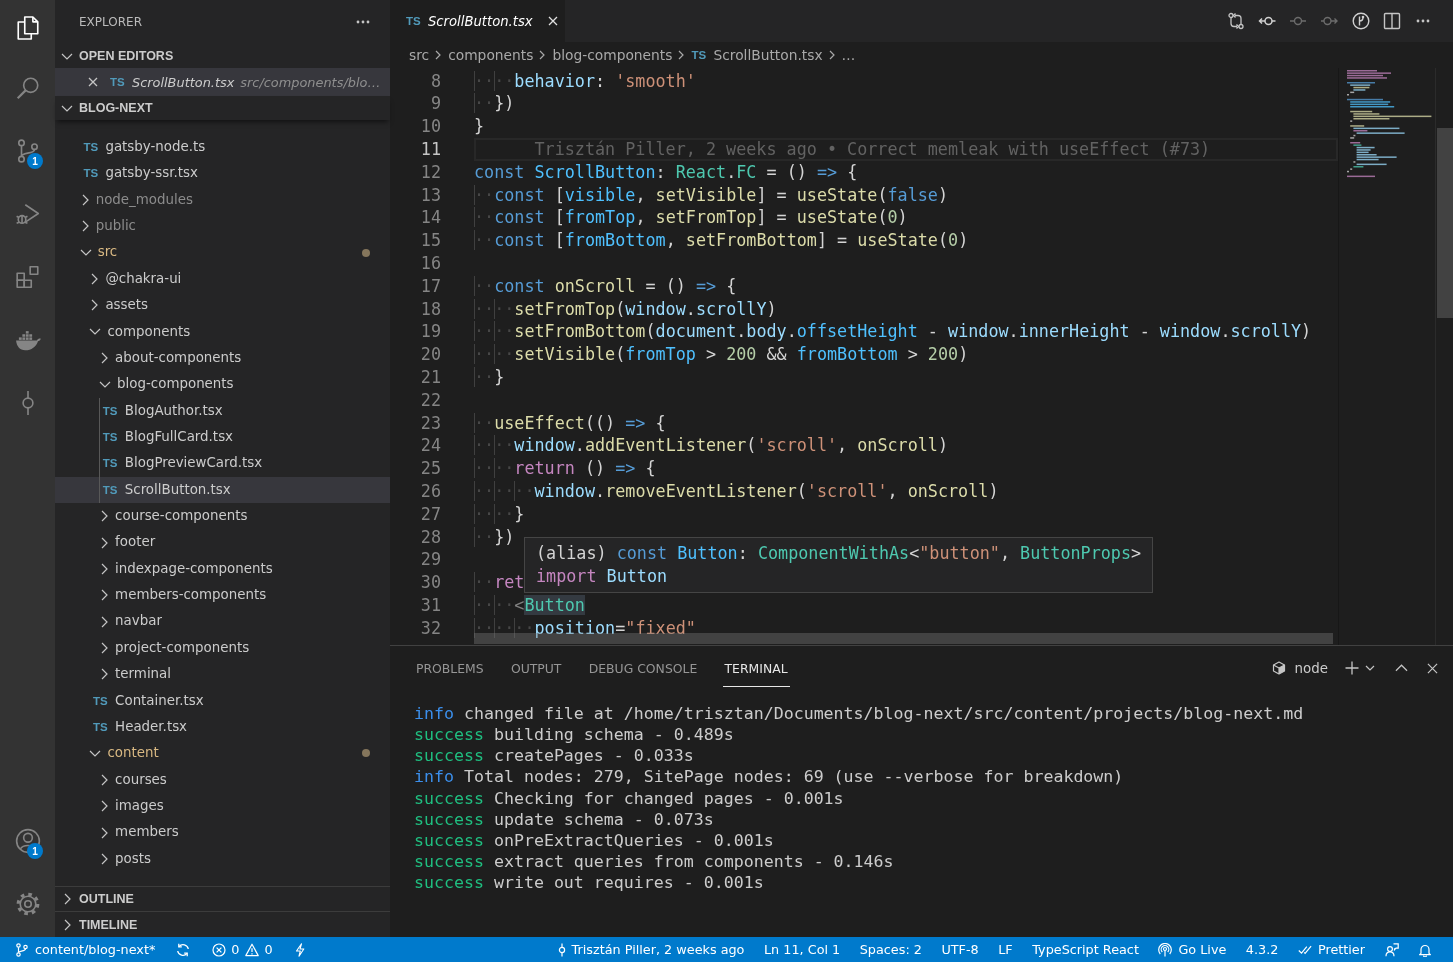 The height and width of the screenshot is (962, 1453). What do you see at coordinates (570, 423) in the screenshot?
I see `code-line: ··useEffect(() => {` at bounding box center [570, 423].